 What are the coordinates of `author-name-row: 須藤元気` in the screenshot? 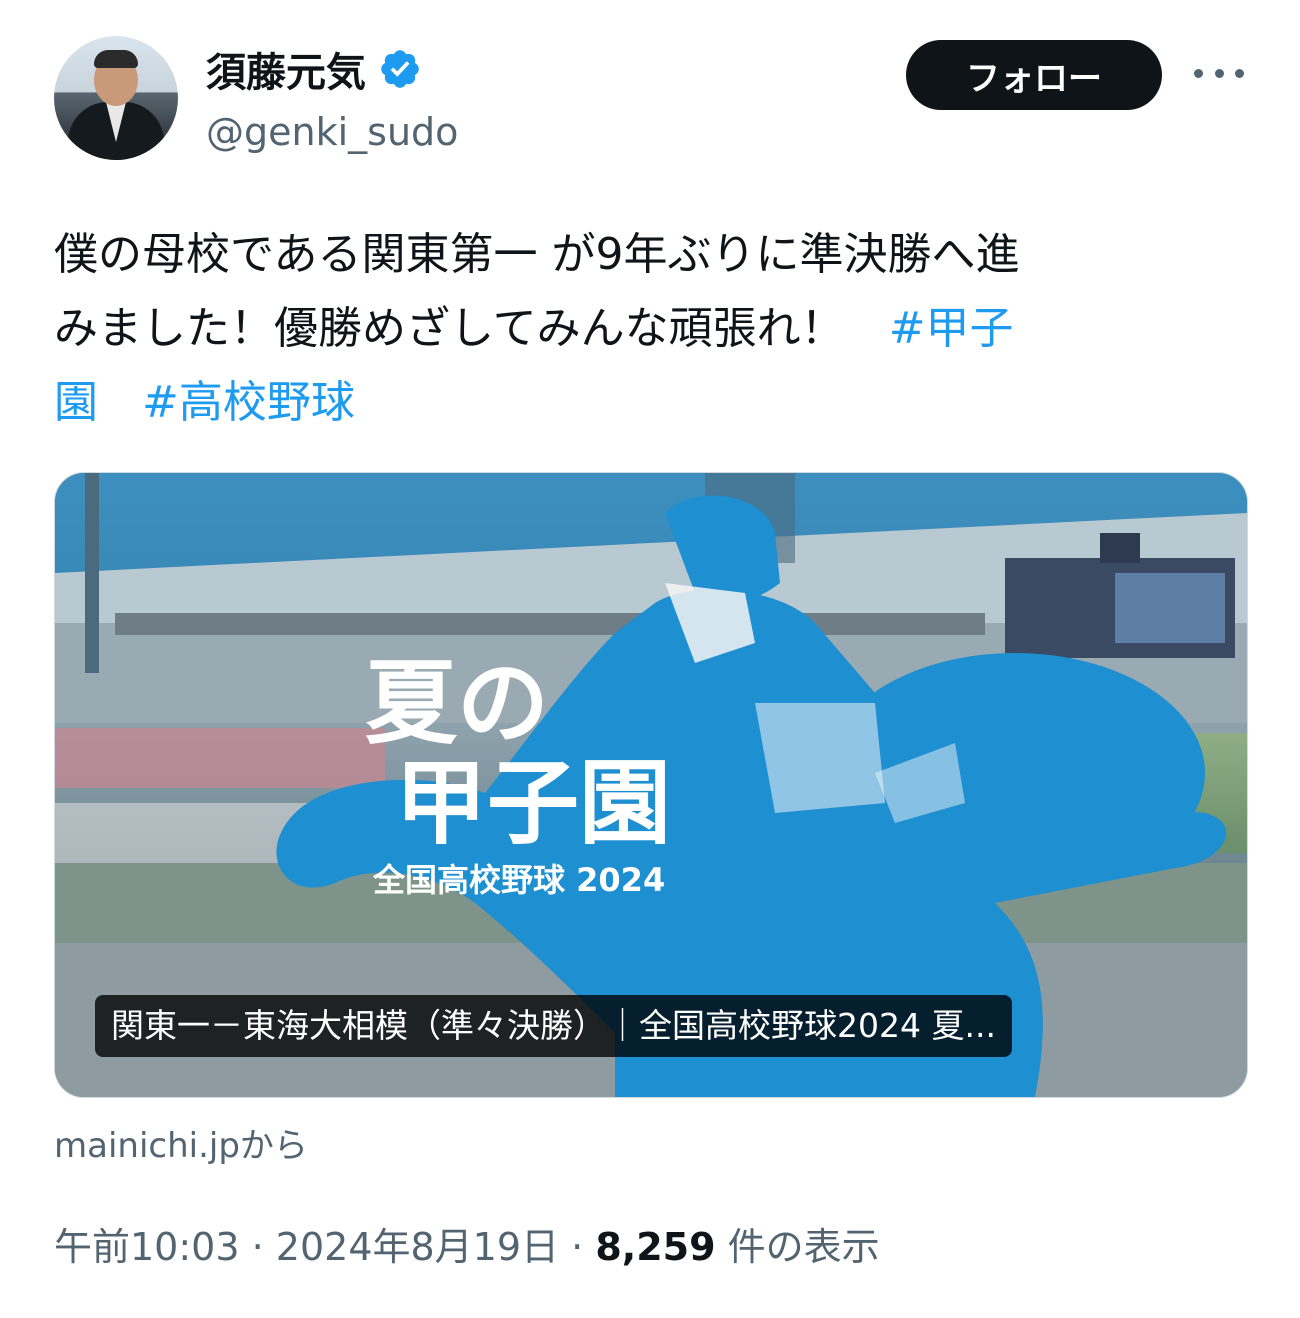 It's located at (314, 69).